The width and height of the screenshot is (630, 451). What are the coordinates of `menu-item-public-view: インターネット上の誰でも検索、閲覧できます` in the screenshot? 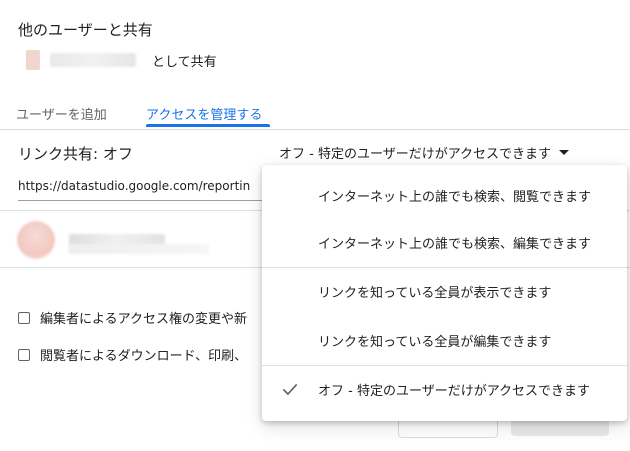 It's located at (444, 195).